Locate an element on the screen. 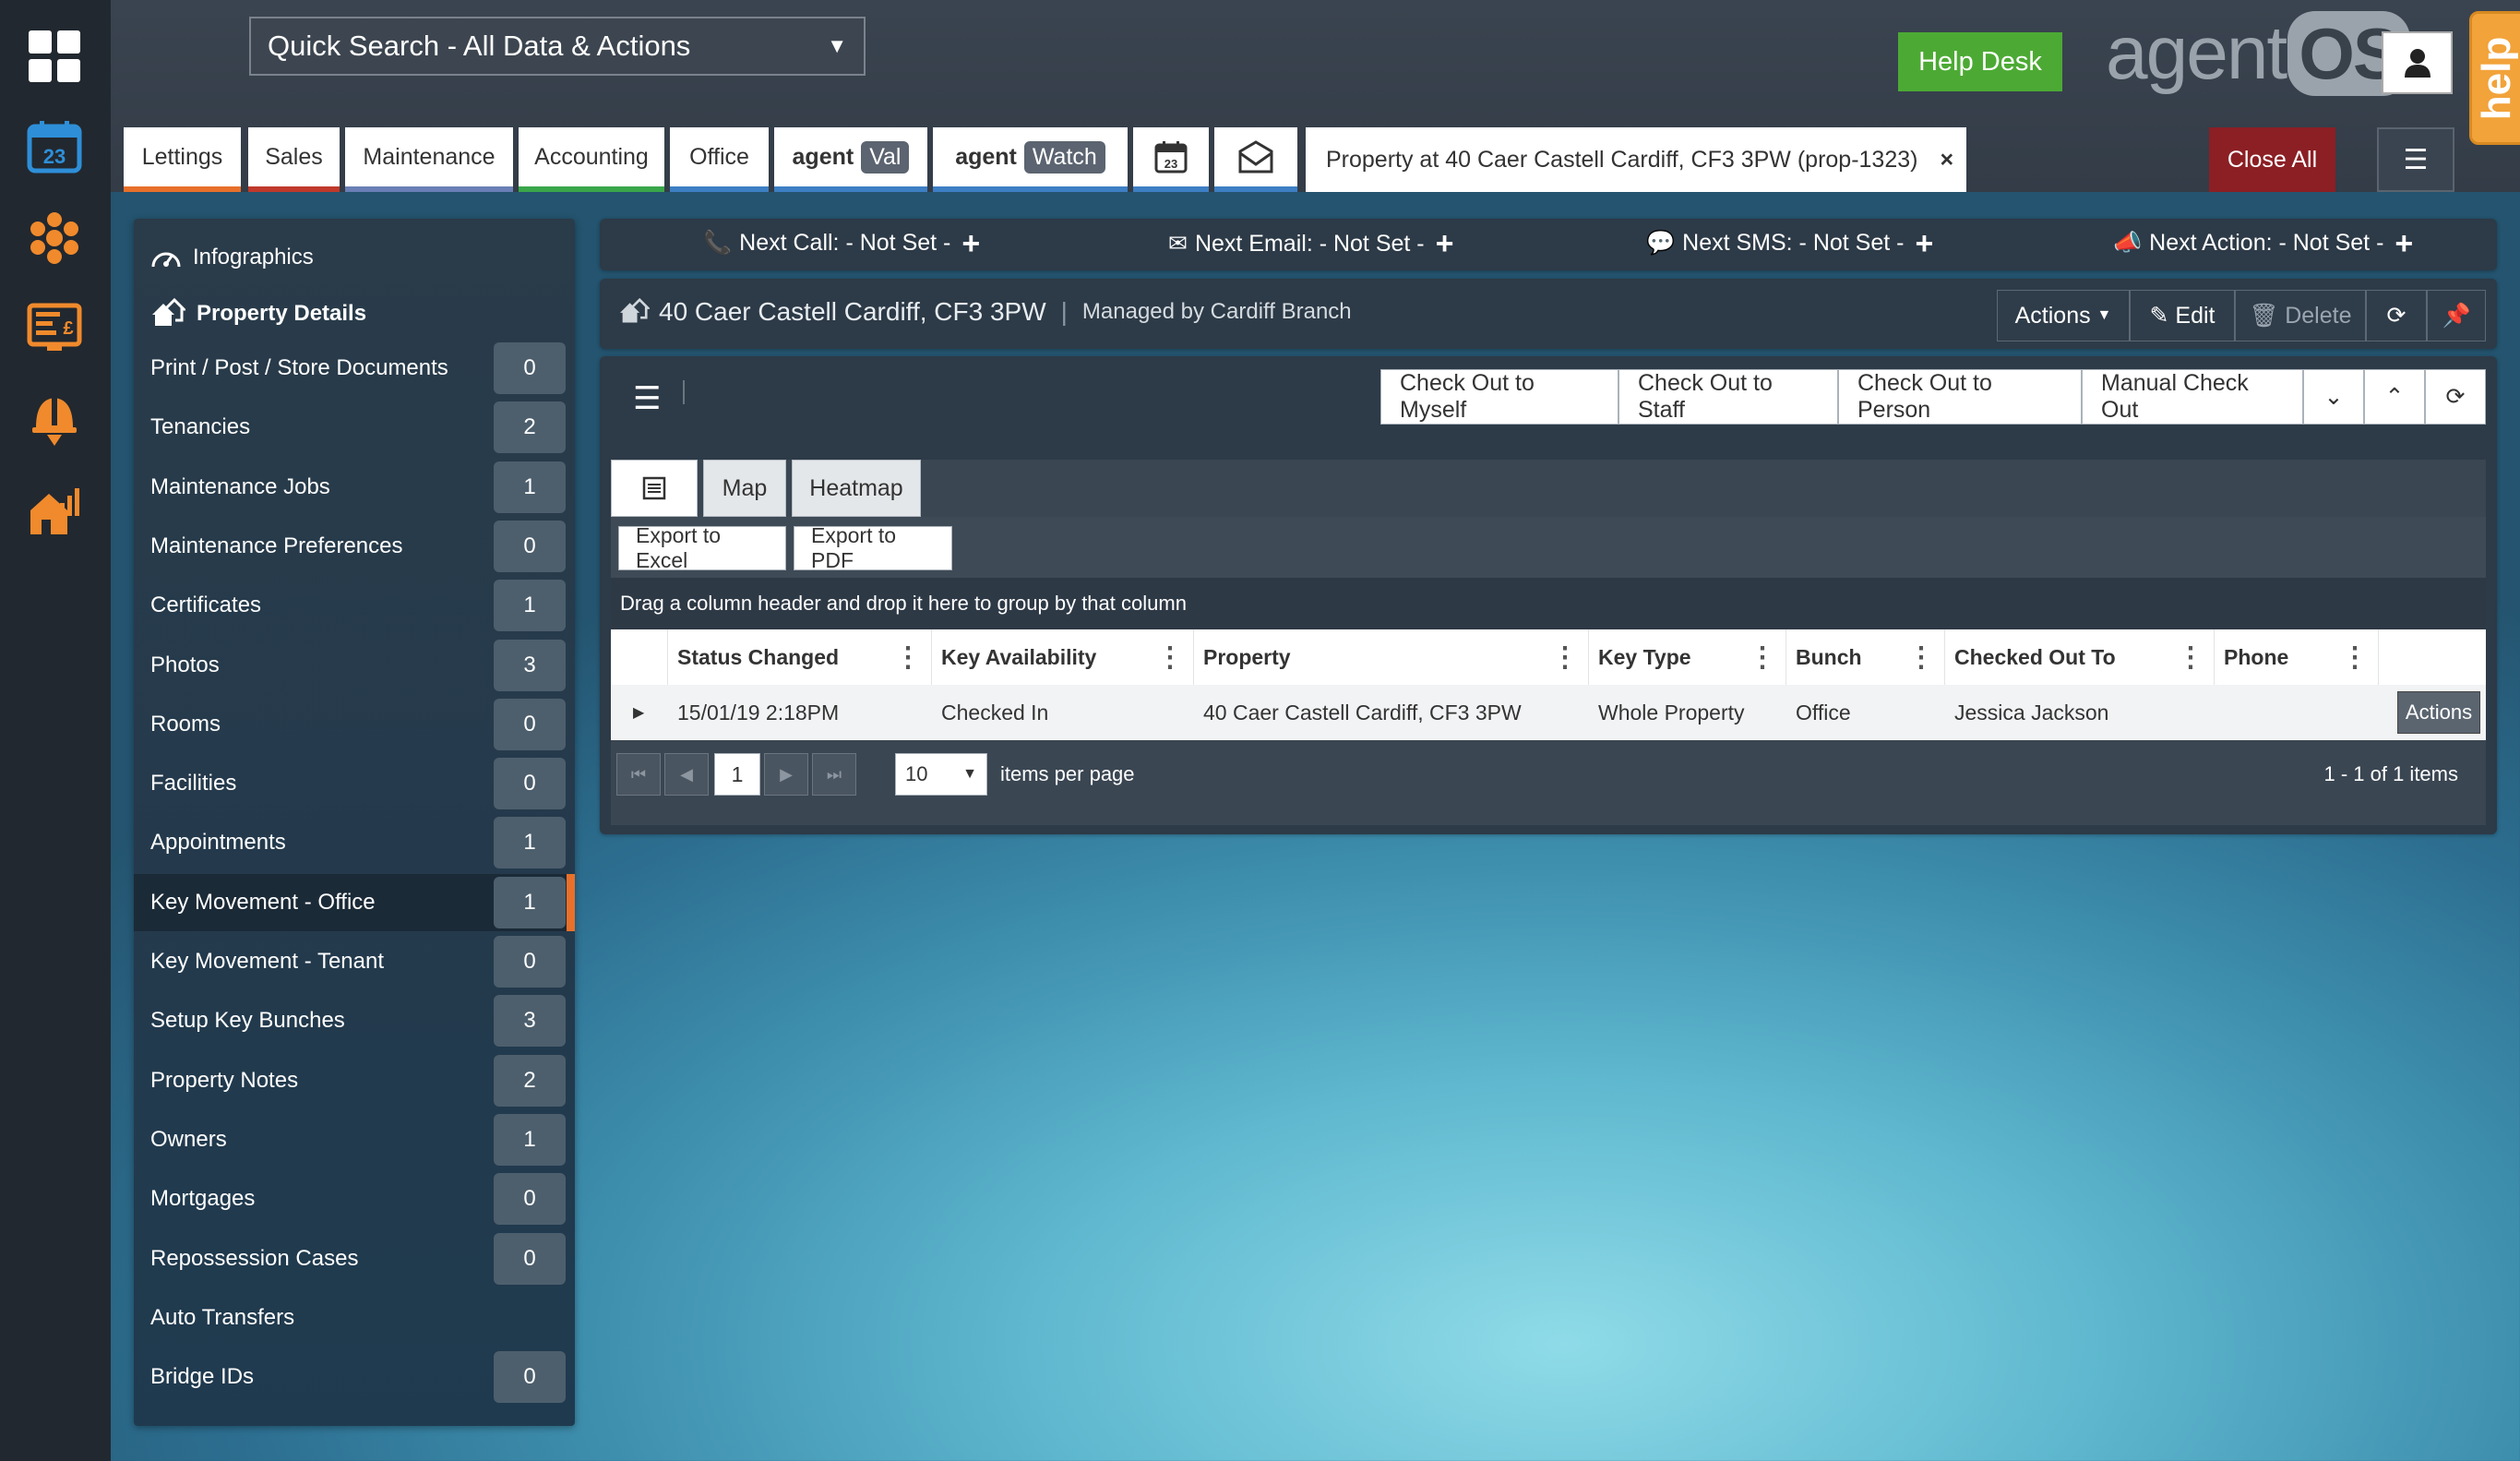 Image resolution: width=2520 pixels, height=1461 pixels. sidebar-item: Maintenance Jobs 1 is located at coordinates (354, 488).